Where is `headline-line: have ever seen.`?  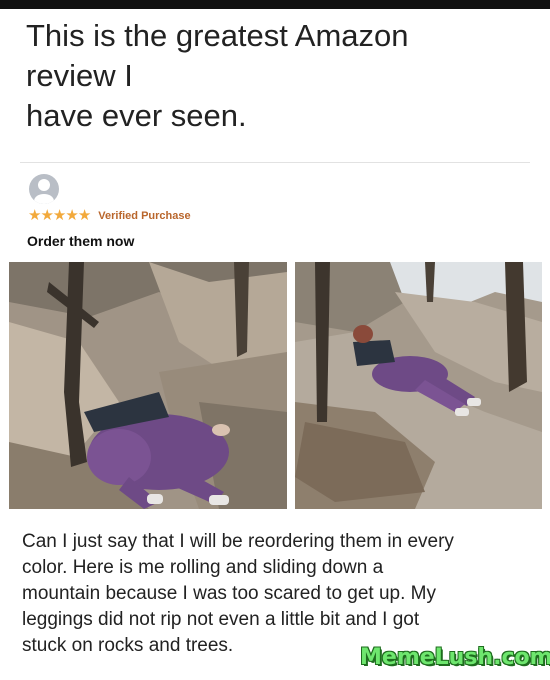 headline-line: have ever seen. is located at coordinates (136, 115).